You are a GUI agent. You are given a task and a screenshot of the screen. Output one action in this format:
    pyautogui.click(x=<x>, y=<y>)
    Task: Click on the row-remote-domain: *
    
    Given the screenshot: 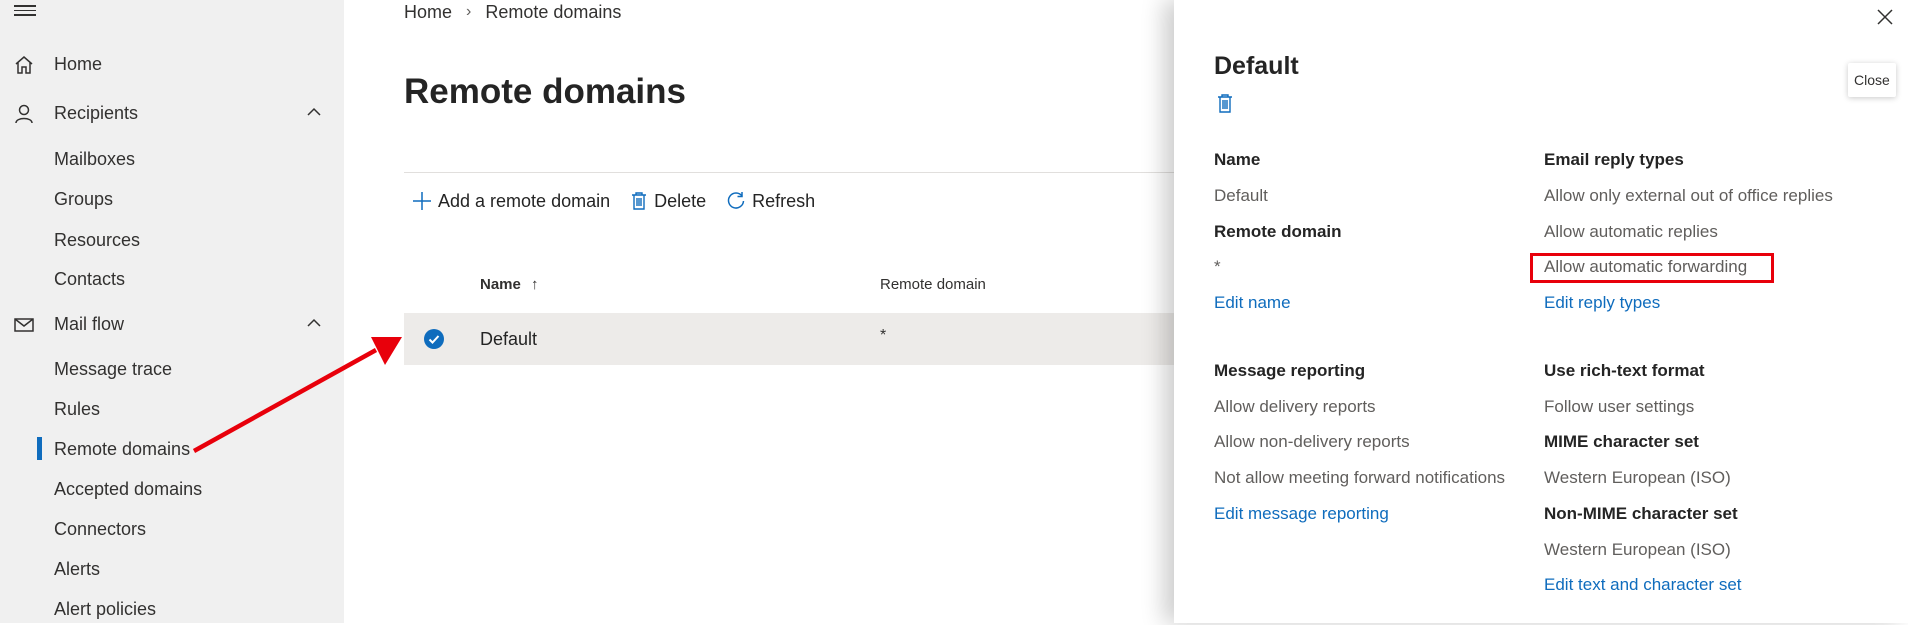 What is the action you would take?
    pyautogui.click(x=883, y=335)
    